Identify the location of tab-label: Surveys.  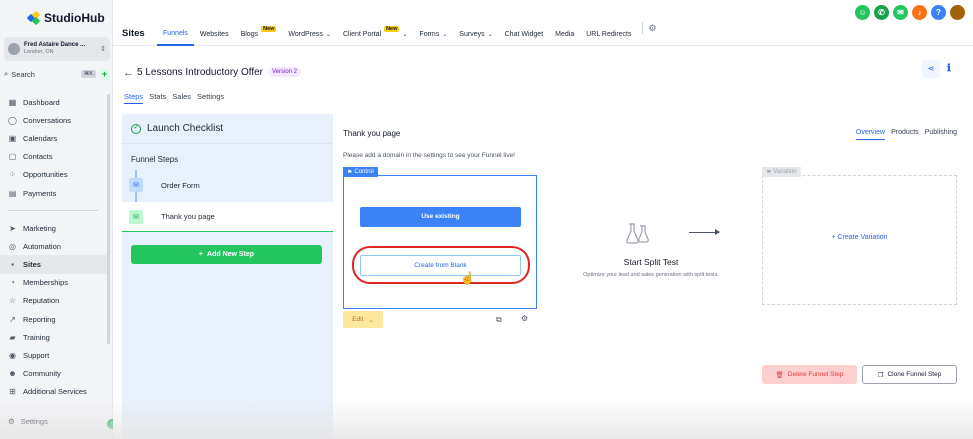
(472, 34).